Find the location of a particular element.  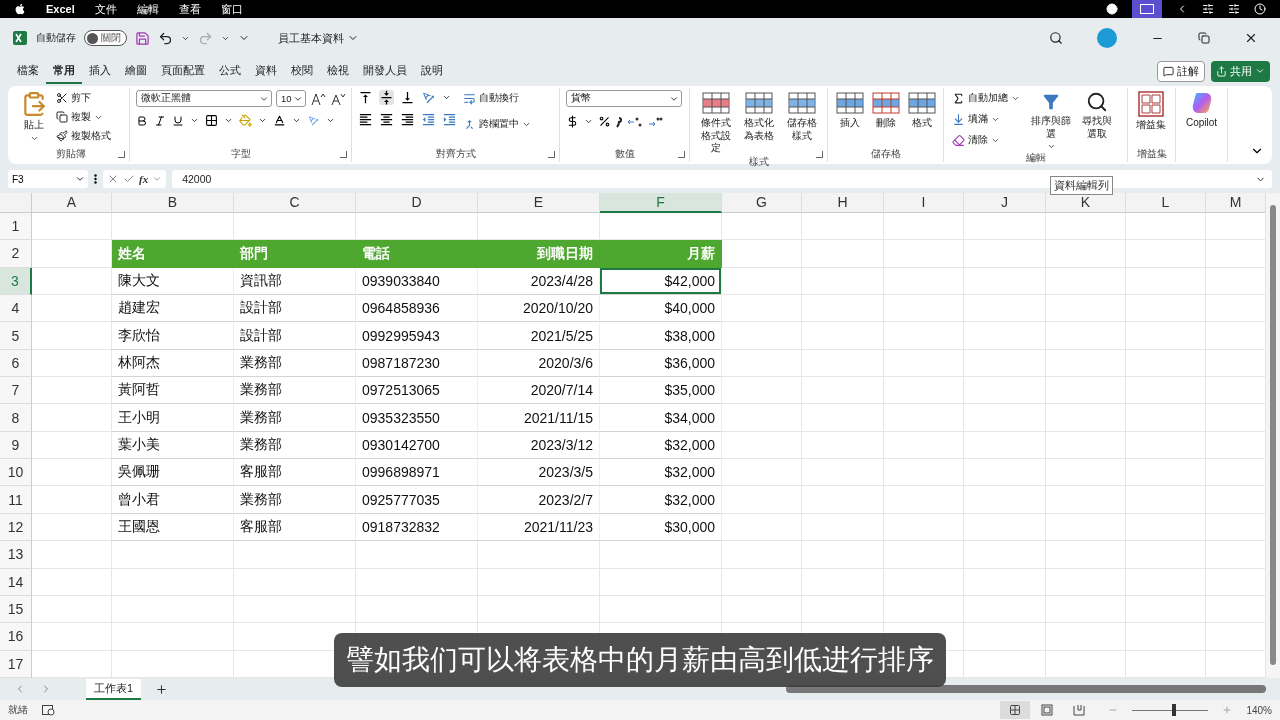

row-header: 6 is located at coordinates (16, 363).